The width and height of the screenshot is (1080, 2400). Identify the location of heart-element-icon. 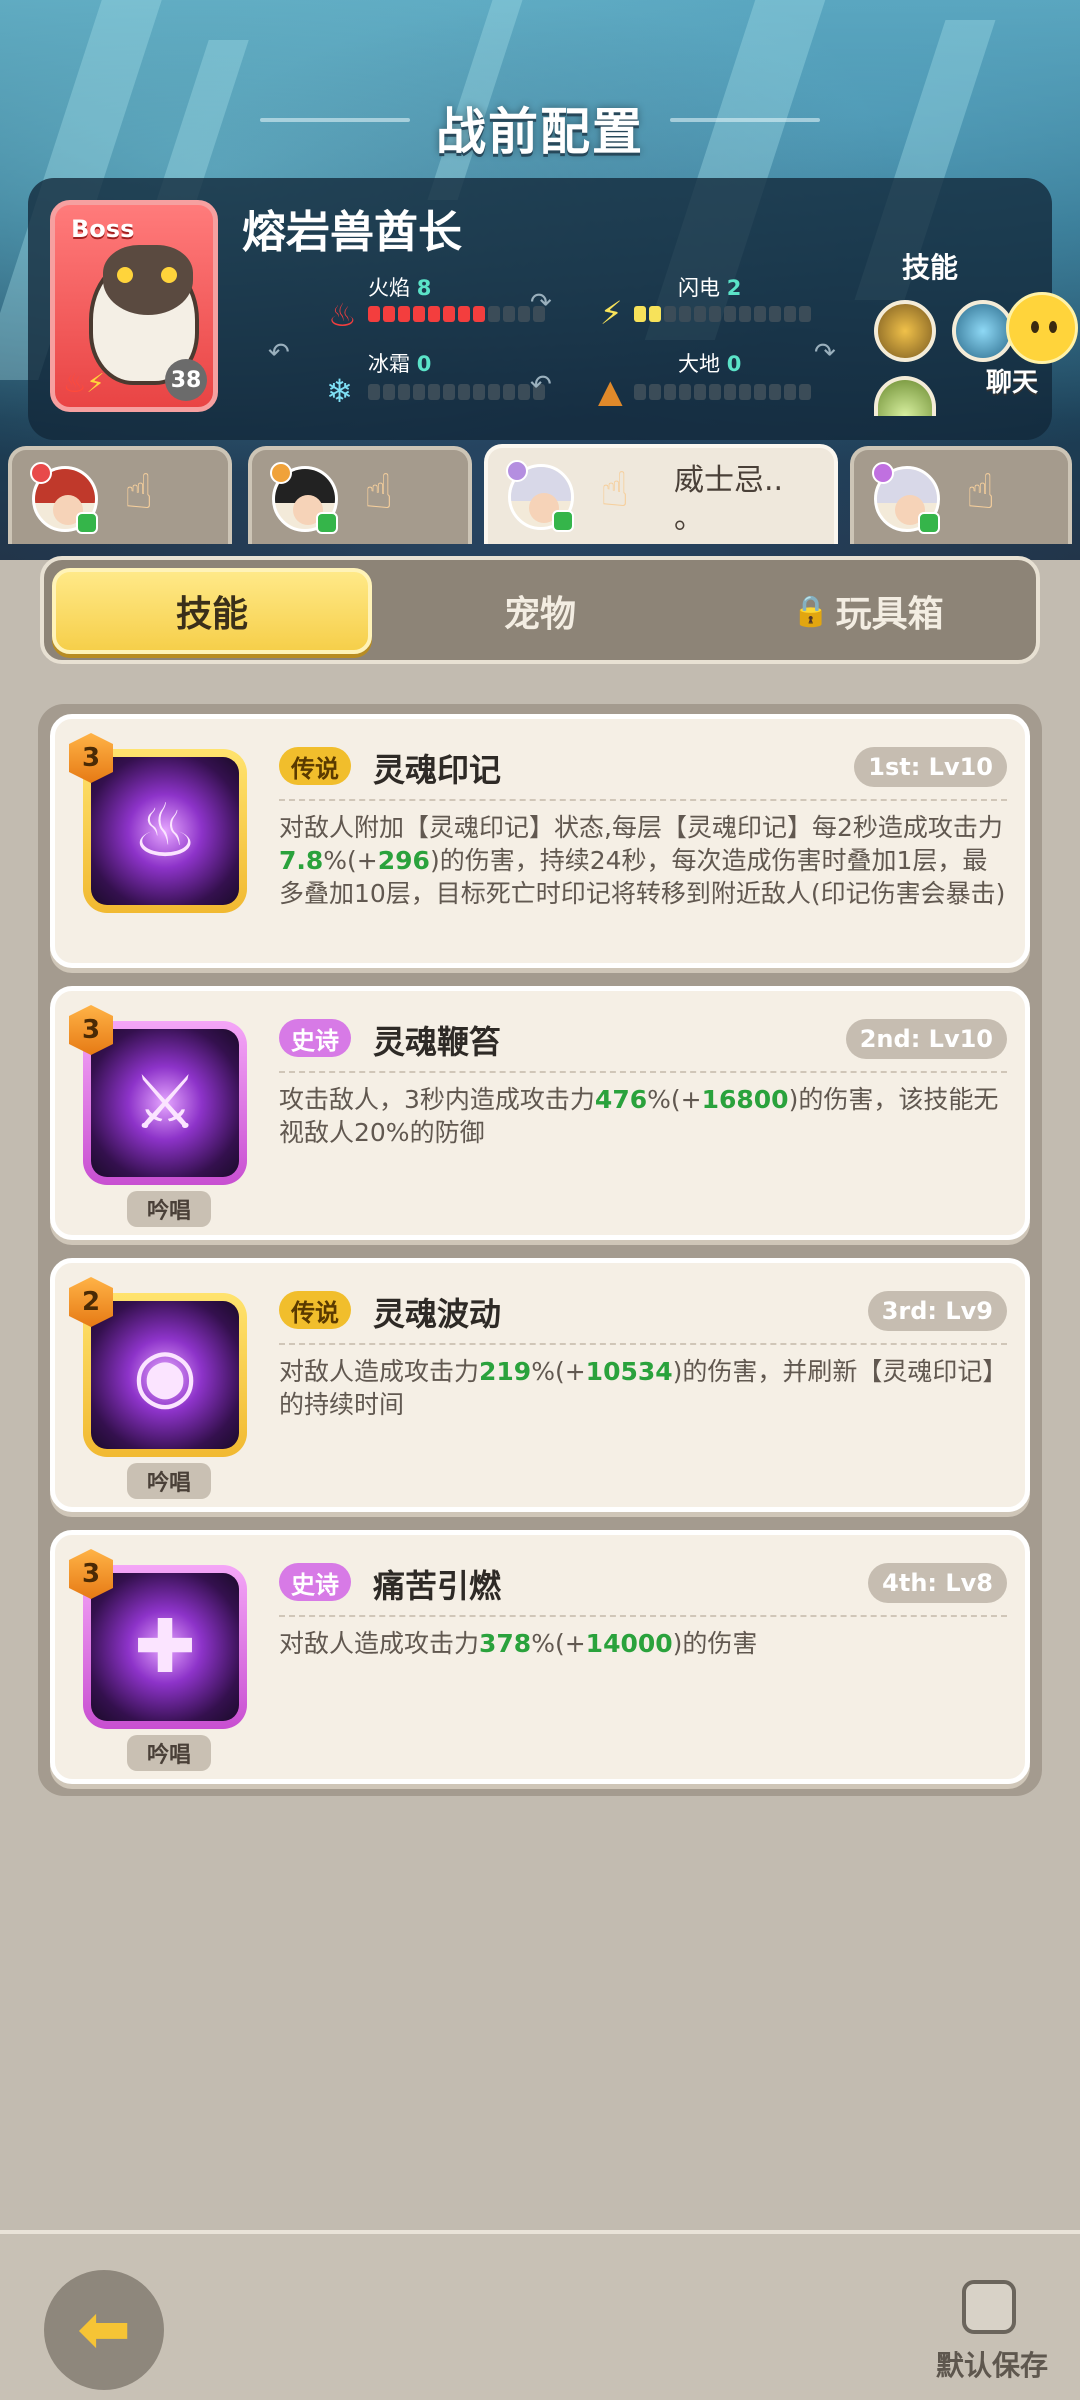
(41, 473).